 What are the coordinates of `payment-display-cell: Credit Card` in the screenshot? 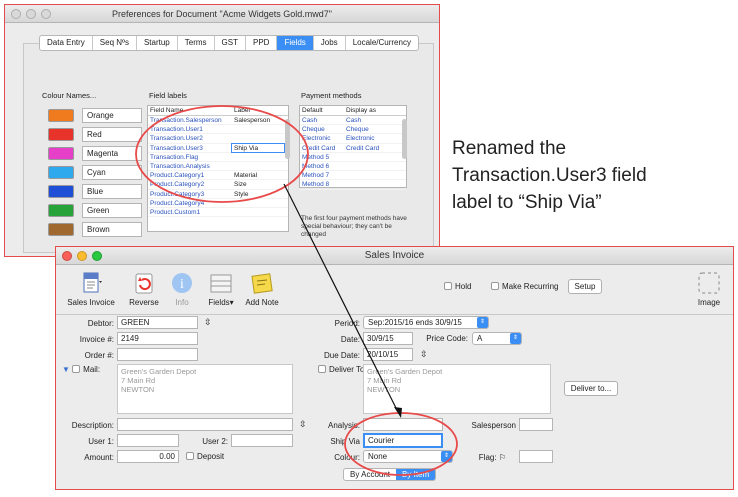 It's located at (369, 148).